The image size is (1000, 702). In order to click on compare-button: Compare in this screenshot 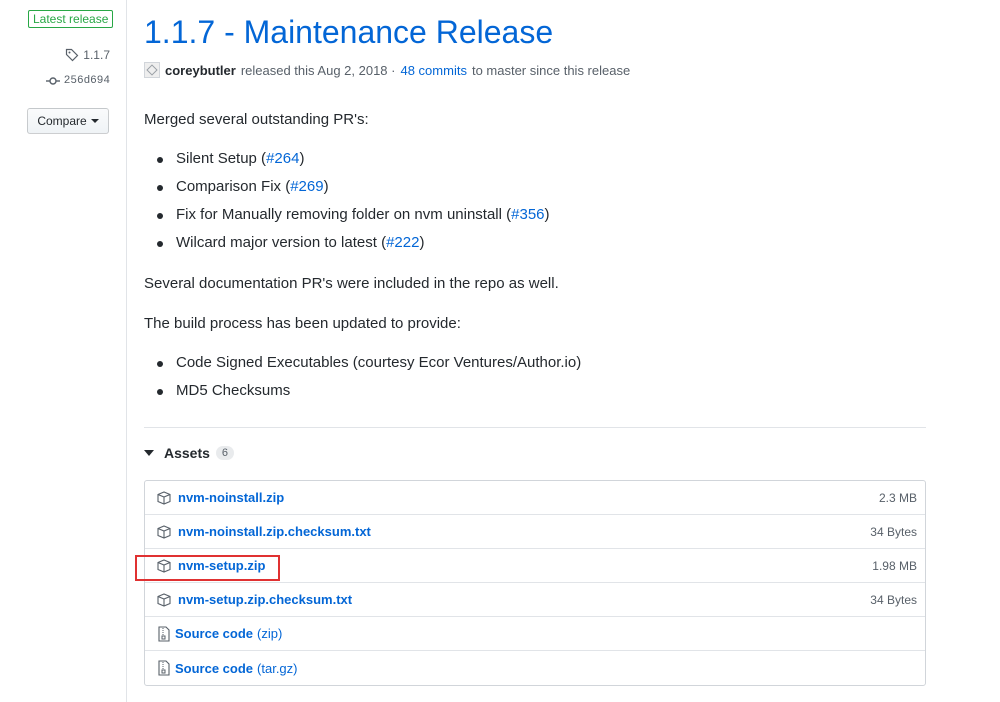, I will do `click(68, 121)`.